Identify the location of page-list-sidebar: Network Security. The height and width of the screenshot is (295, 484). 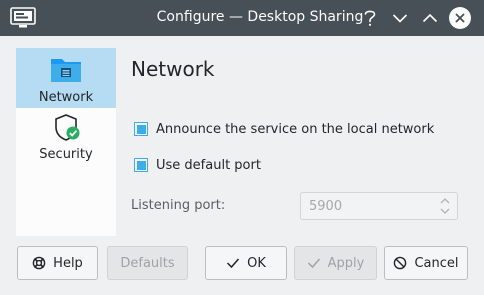
(66, 142).